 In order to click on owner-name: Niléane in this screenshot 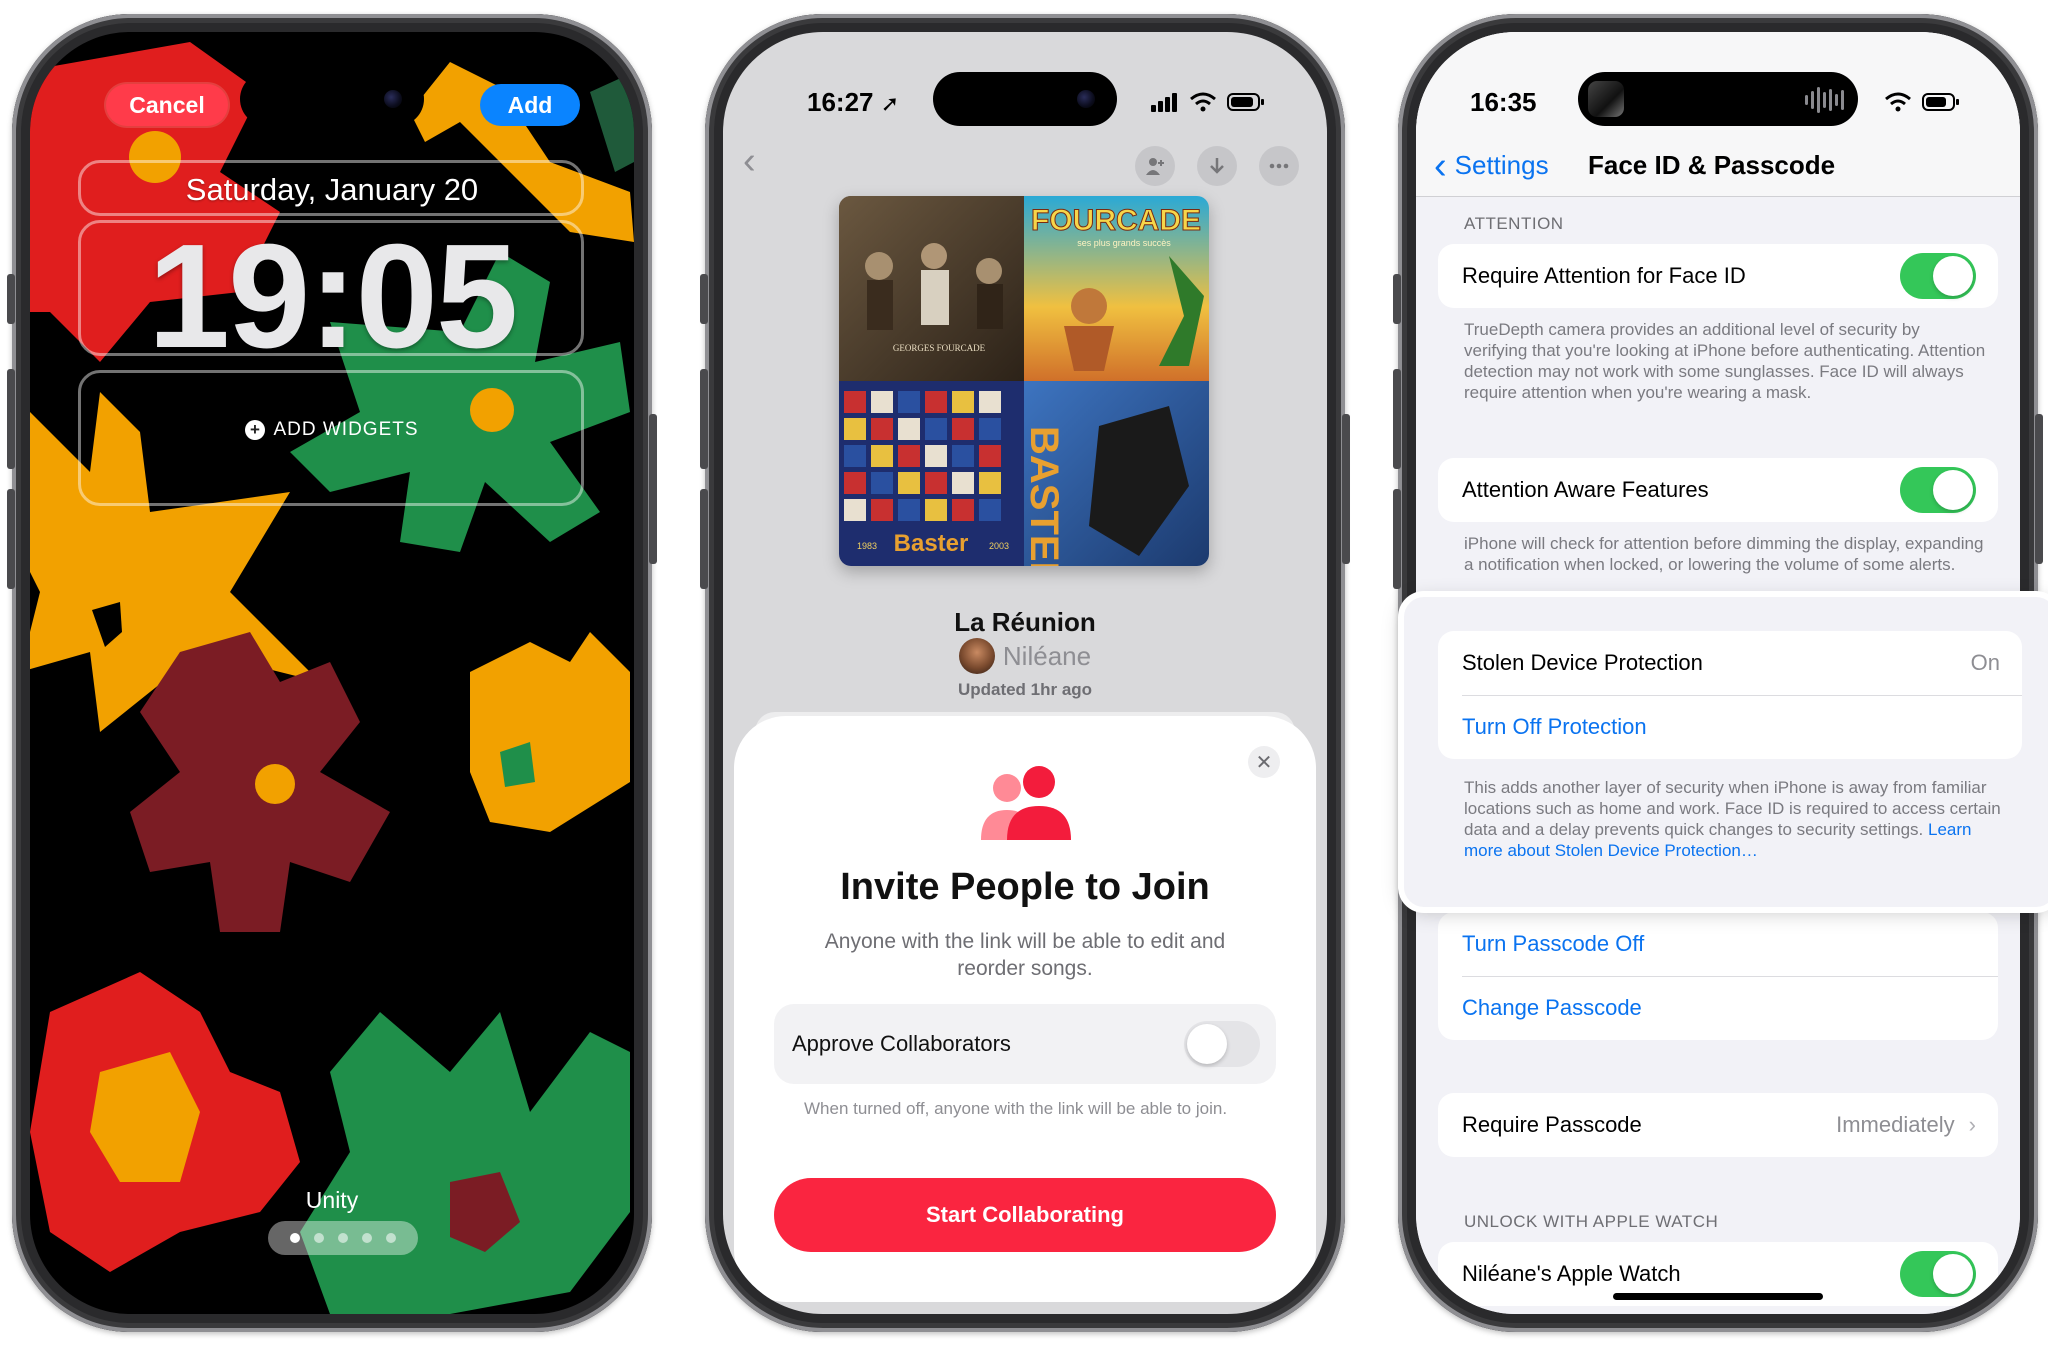, I will do `click(1047, 655)`.